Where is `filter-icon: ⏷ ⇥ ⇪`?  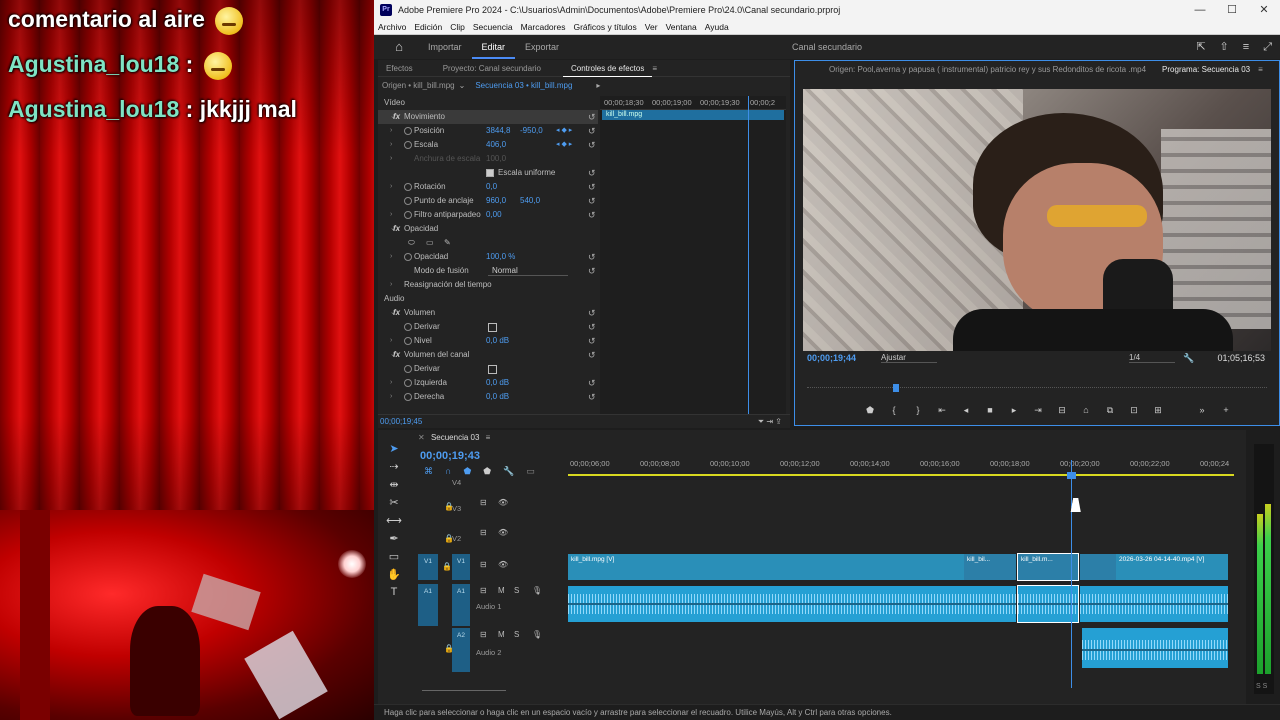 filter-icon: ⏷ ⇥ ⇪ is located at coordinates (770, 422).